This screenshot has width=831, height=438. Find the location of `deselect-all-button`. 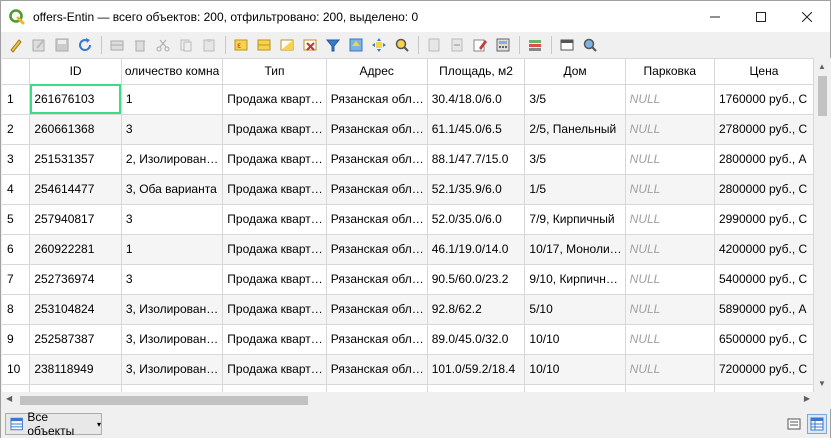

deselect-all-button is located at coordinates (310, 45).